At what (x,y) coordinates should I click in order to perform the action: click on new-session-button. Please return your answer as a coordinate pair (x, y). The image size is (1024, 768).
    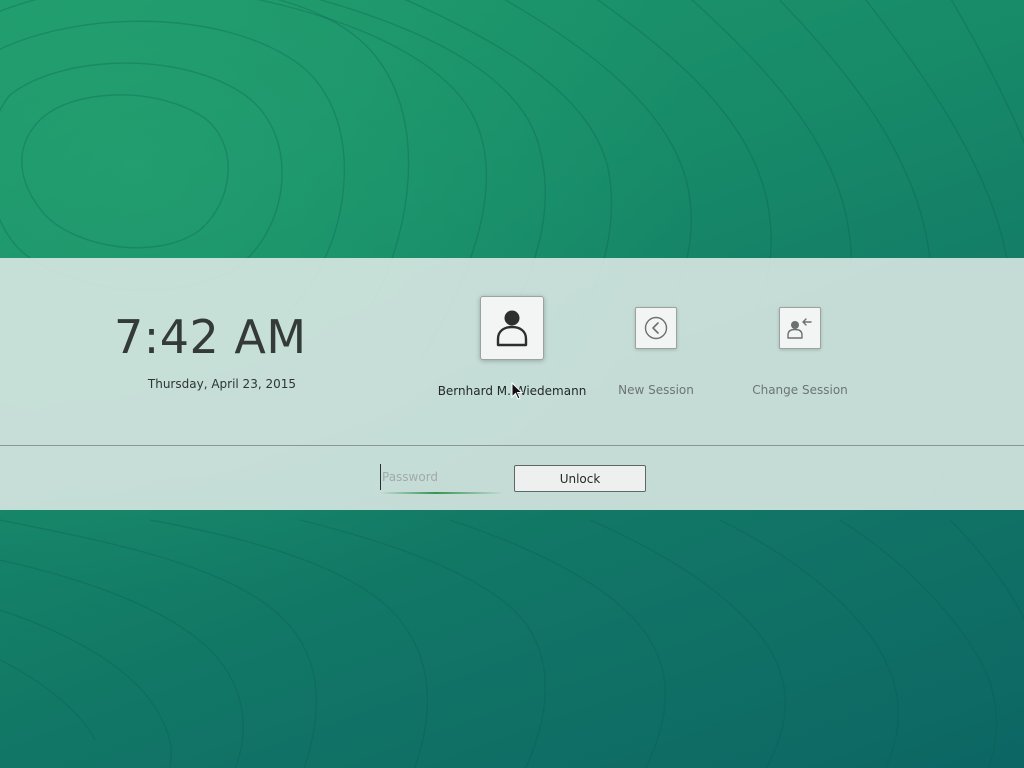
    Looking at the image, I should click on (656, 328).